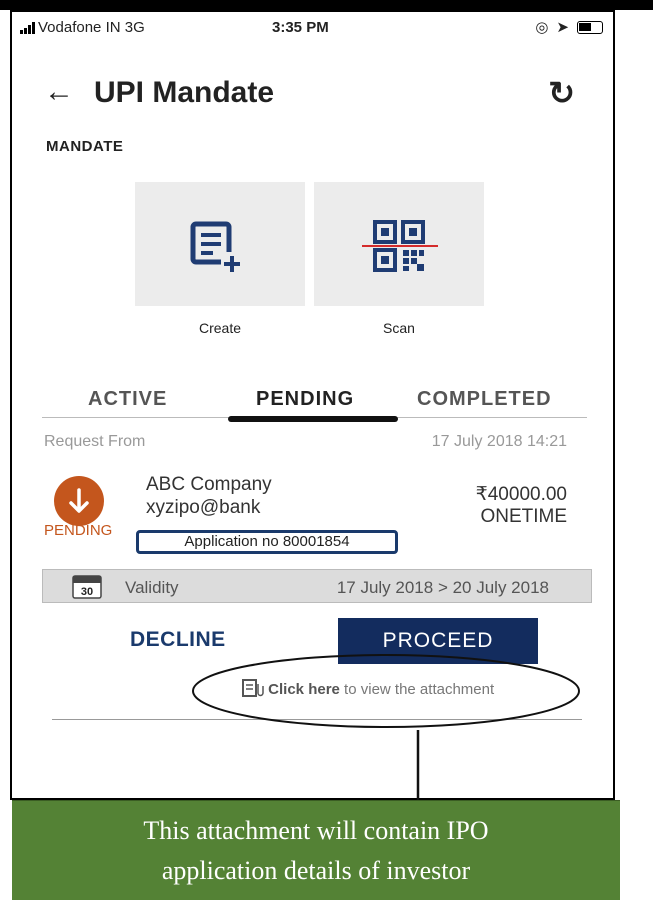 Image resolution: width=653 pixels, height=905 pixels. What do you see at coordinates (386, 691) in the screenshot?
I see `highlight-ellipse` at bounding box center [386, 691].